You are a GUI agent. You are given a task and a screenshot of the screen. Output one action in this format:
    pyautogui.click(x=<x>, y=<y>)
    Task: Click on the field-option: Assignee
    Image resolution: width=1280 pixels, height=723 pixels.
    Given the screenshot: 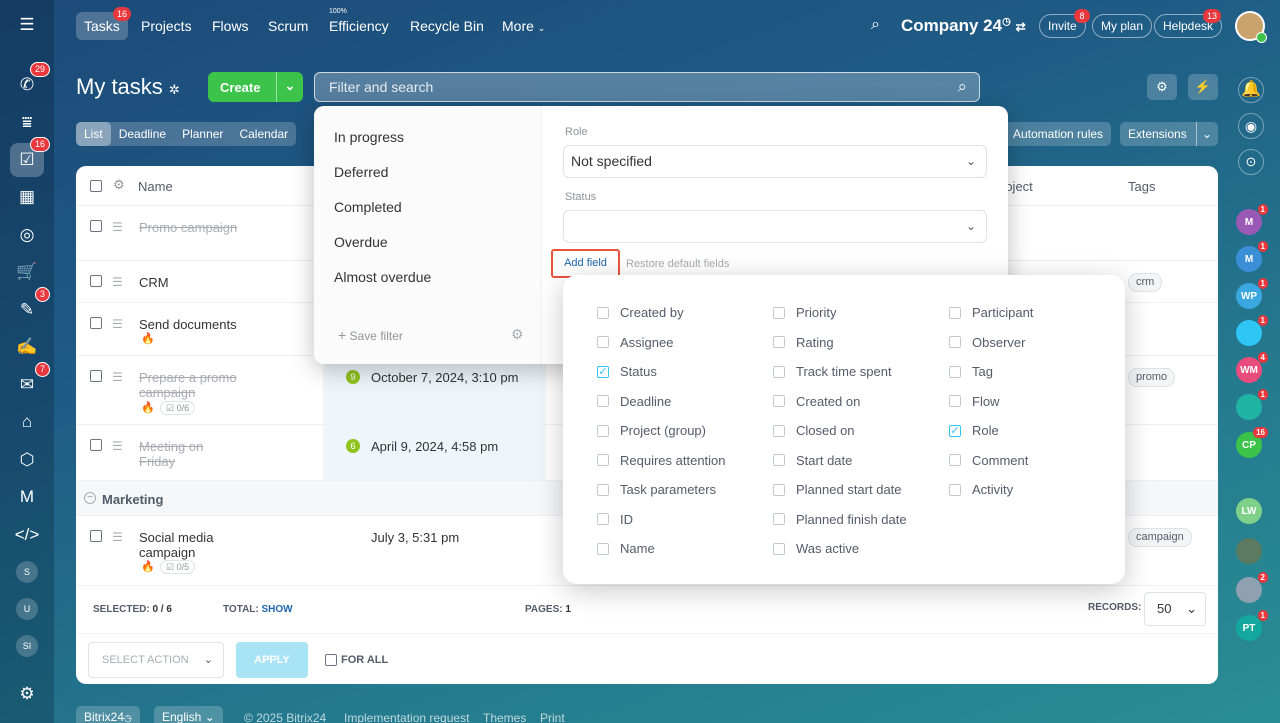 What is the action you would take?
    pyautogui.click(x=635, y=342)
    